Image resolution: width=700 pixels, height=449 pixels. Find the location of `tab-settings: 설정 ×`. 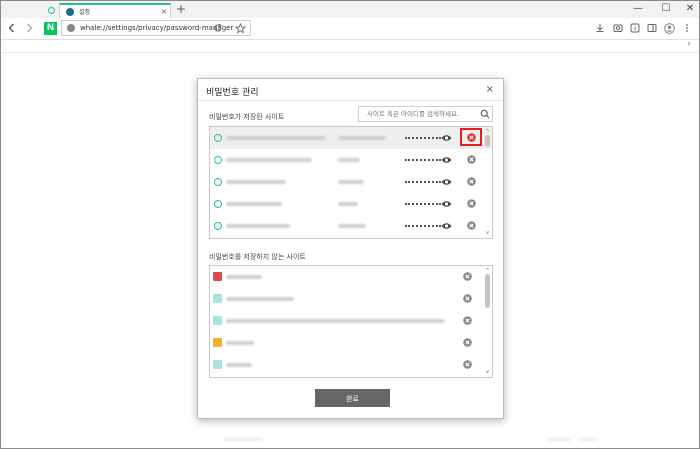

tab-settings: 설정 × is located at coordinates (115, 10).